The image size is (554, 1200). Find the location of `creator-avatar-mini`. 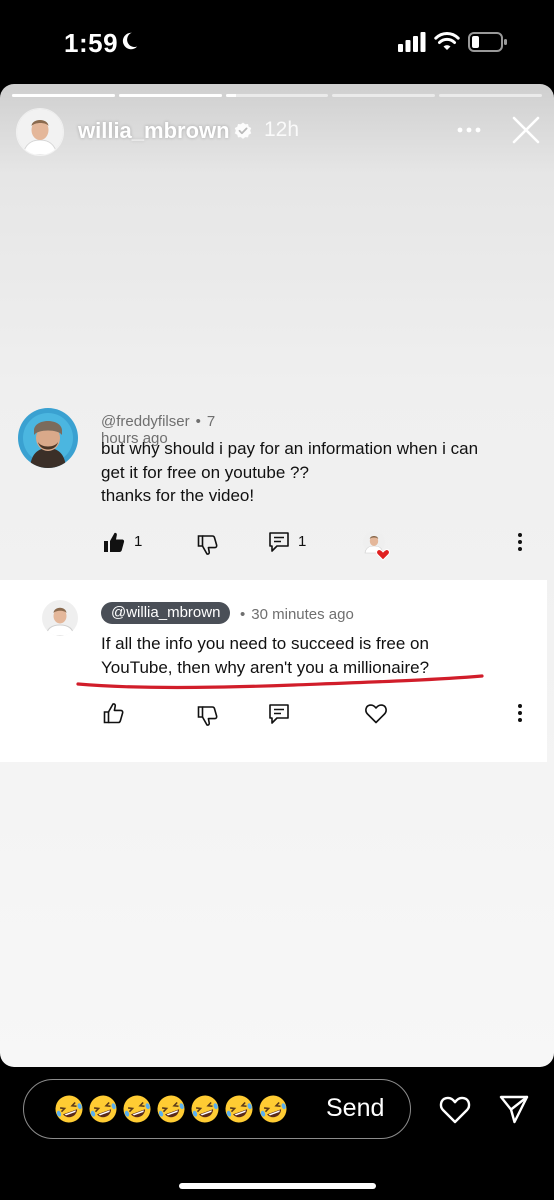

creator-avatar-mini is located at coordinates (376, 546).